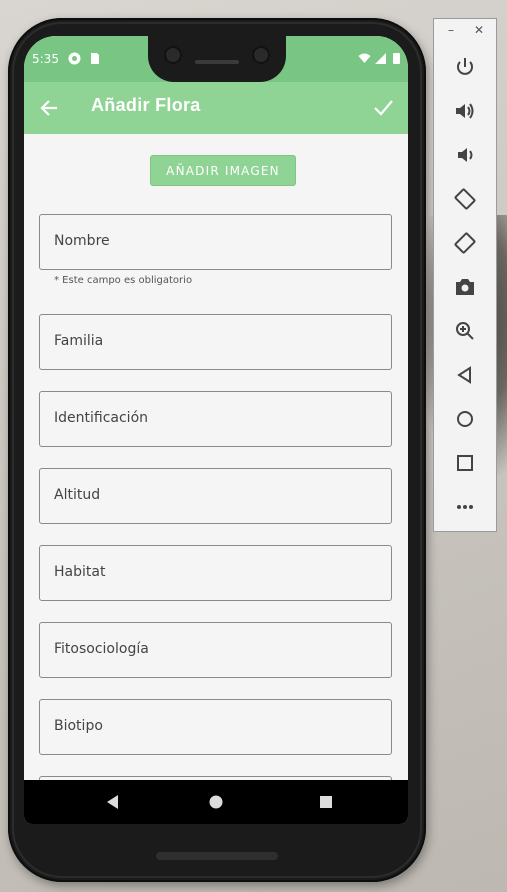 The image size is (507, 892). Describe the element at coordinates (113, 802) in the screenshot. I see `nav-back-icon` at that location.